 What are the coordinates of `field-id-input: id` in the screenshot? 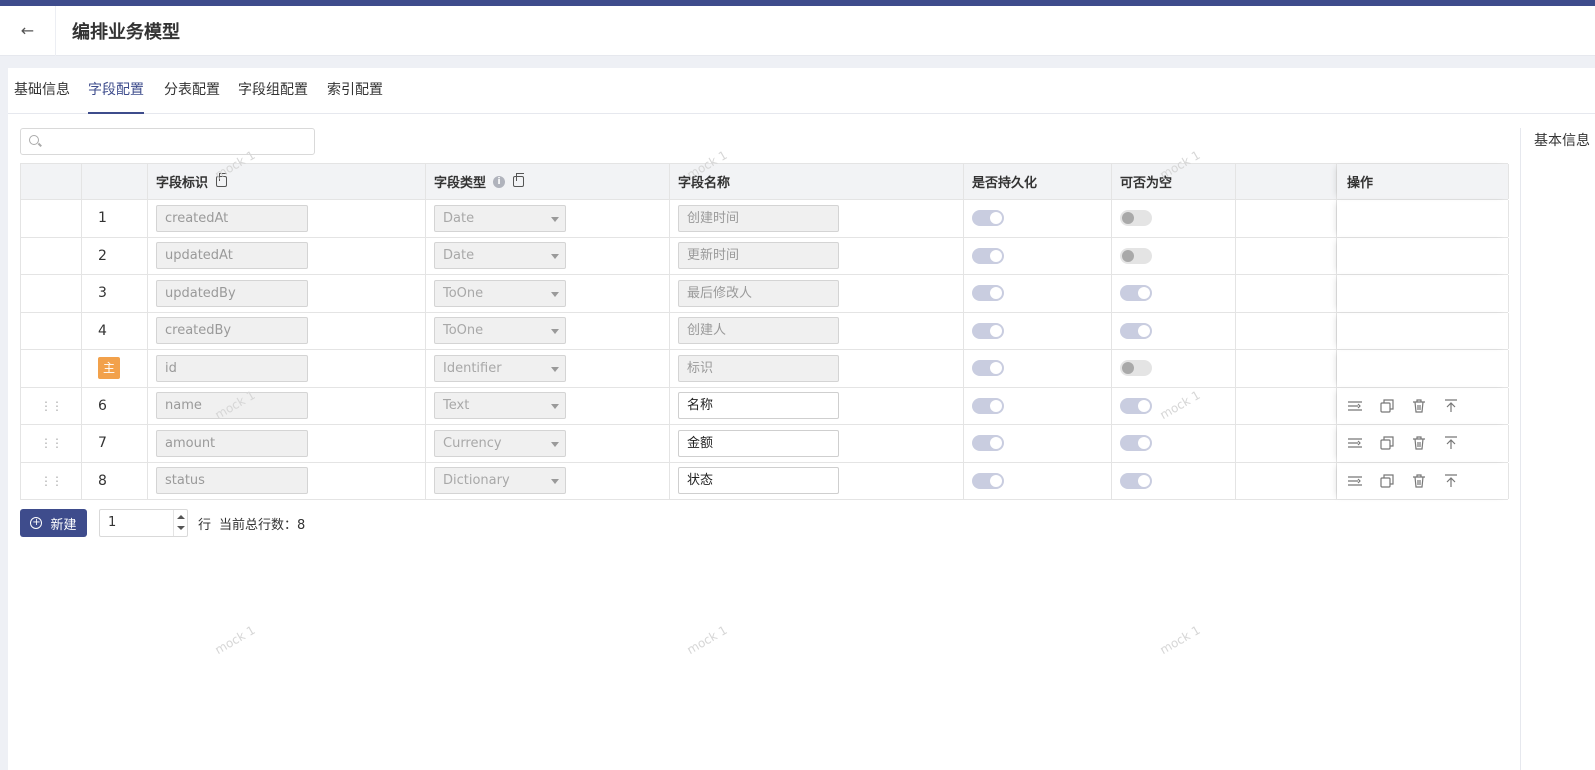 It's located at (232, 368).